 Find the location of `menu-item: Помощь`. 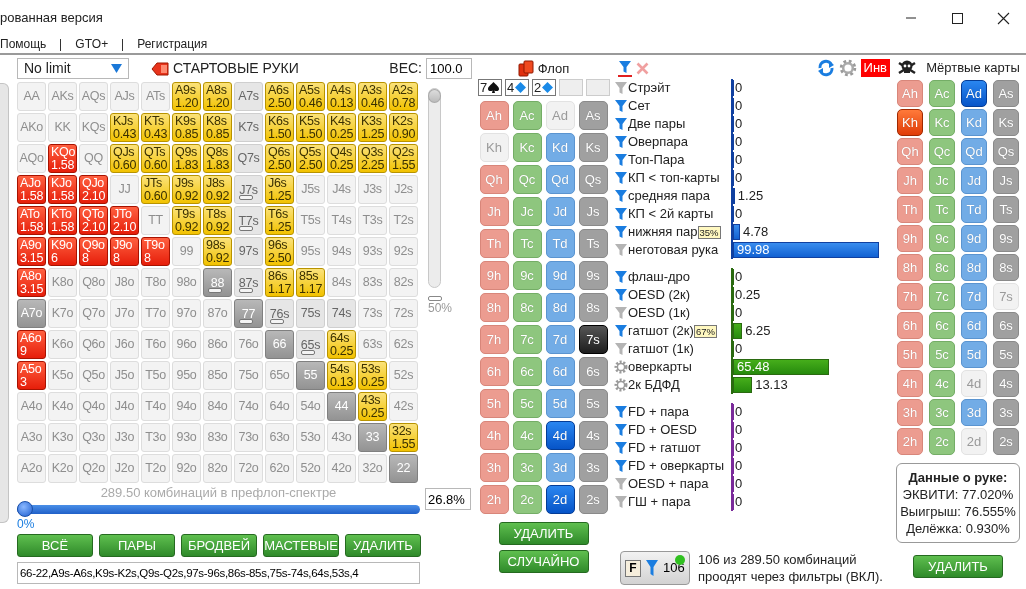

menu-item: Помощь is located at coordinates (23, 44).